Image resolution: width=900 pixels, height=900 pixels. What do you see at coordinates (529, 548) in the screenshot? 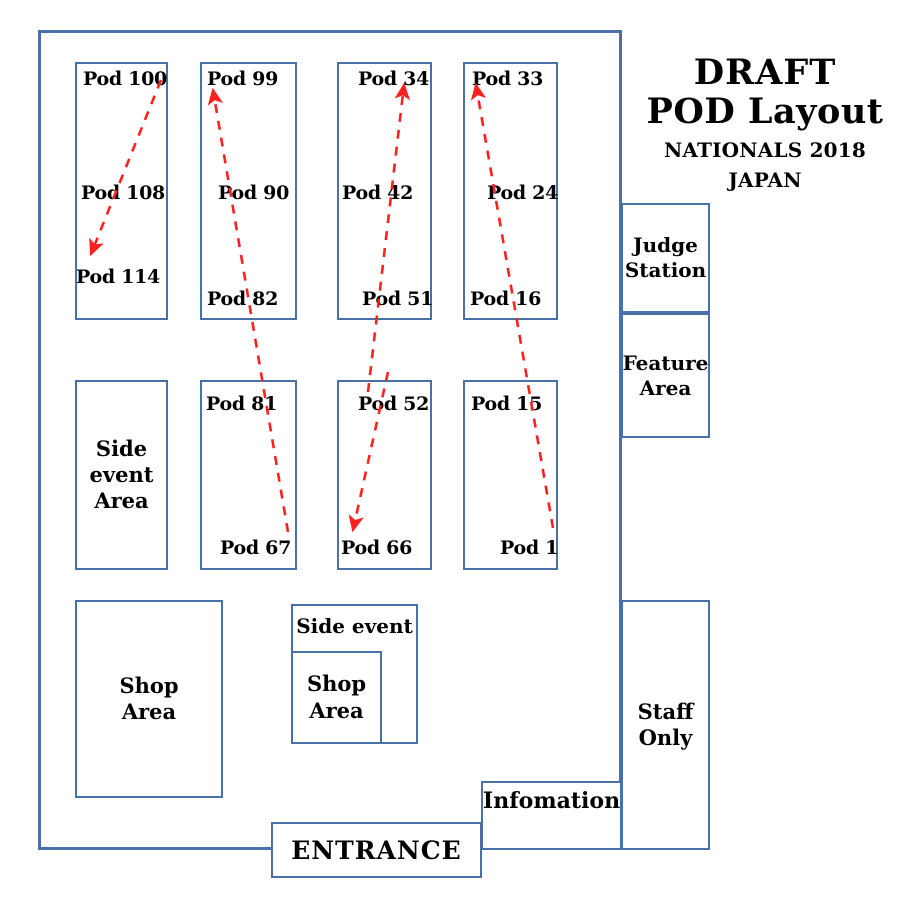
I see `pod-label-1: Pod 1` at bounding box center [529, 548].